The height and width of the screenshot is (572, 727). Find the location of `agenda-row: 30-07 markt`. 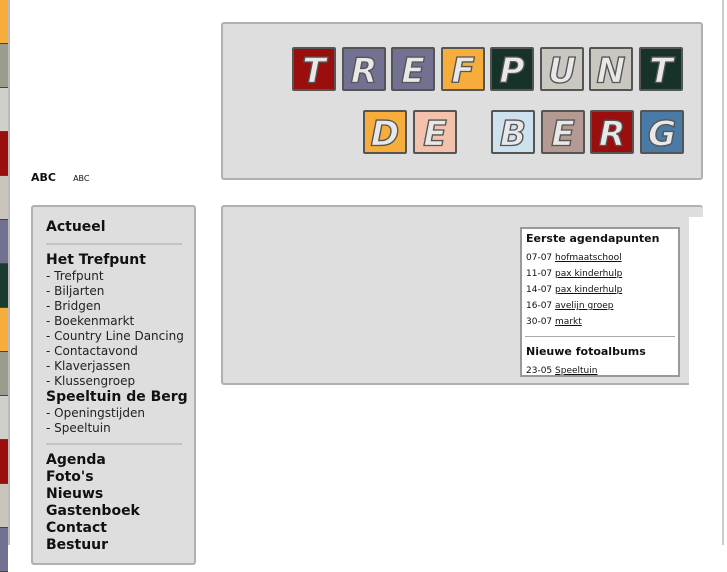

agenda-row: 30-07 markt is located at coordinates (600, 322).